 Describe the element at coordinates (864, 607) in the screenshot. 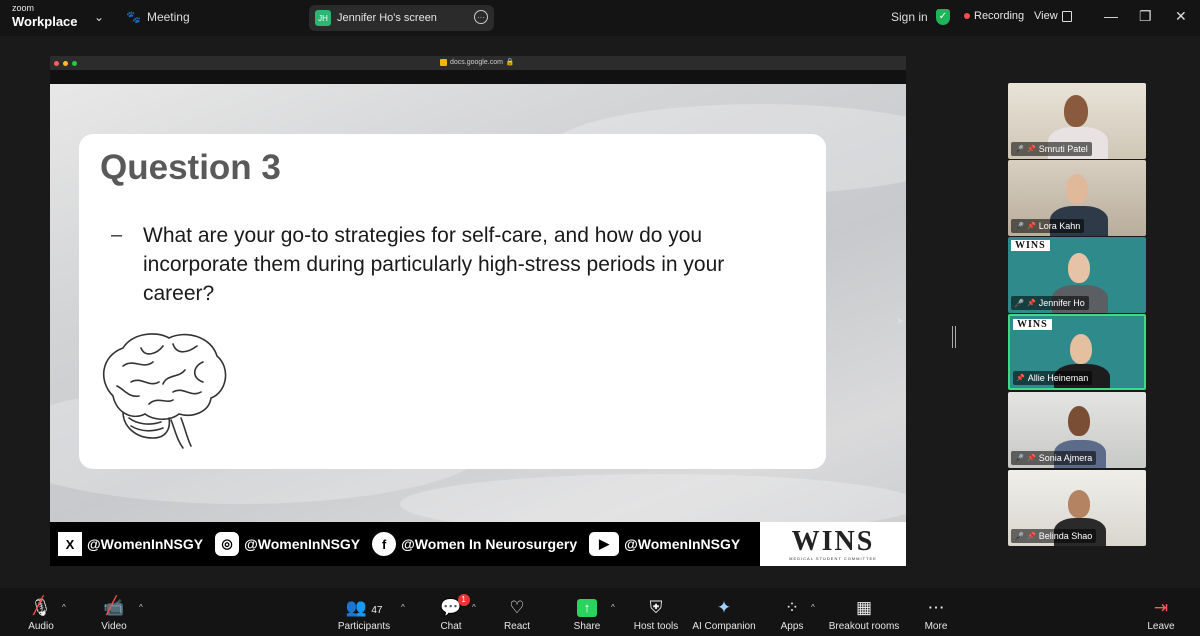

I see `breakout-grid-icon: ▦` at that location.